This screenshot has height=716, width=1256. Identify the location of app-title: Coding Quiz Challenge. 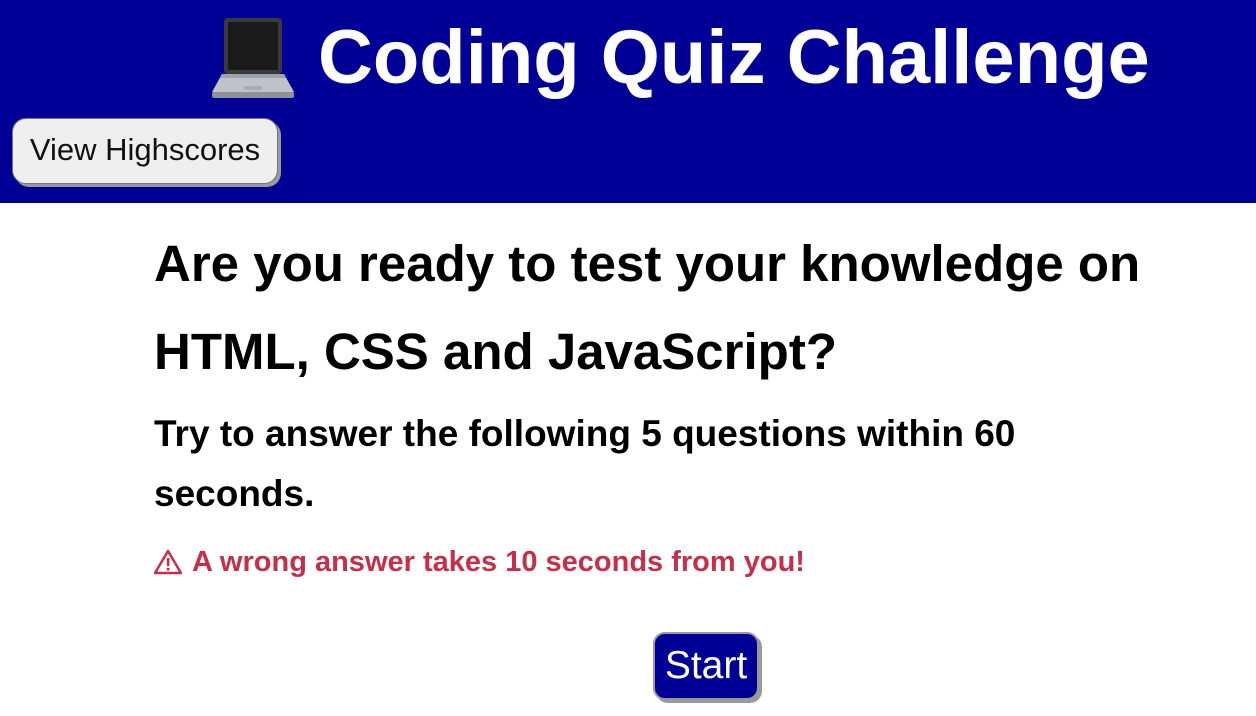
(680, 58).